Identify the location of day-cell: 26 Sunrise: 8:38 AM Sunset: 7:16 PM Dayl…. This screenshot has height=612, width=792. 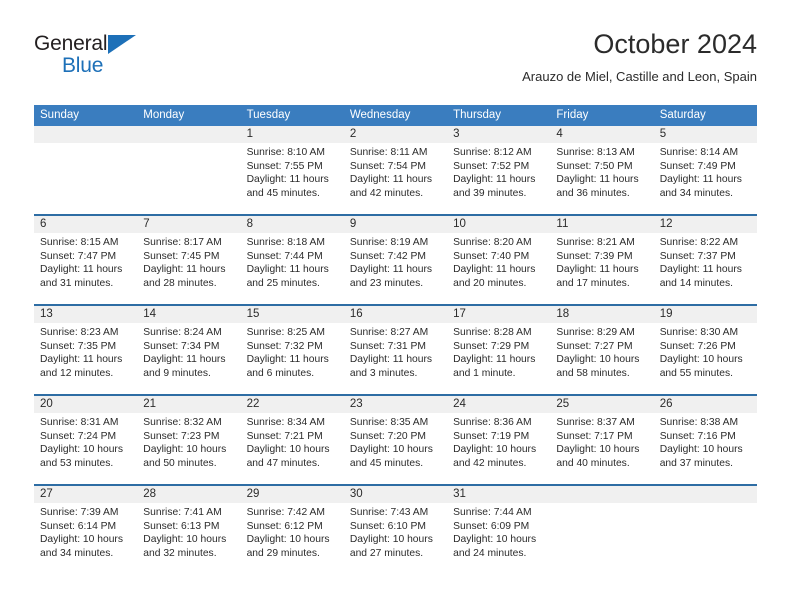
(705, 440).